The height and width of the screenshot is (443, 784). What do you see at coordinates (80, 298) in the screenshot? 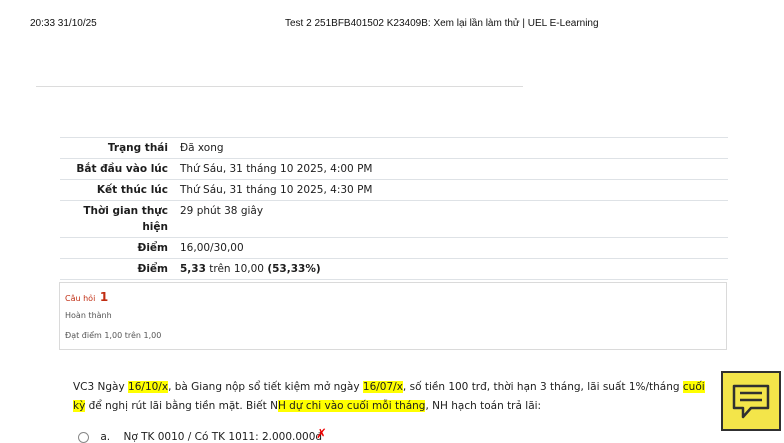
I see `question-number-prefix: Câu hỏi` at bounding box center [80, 298].